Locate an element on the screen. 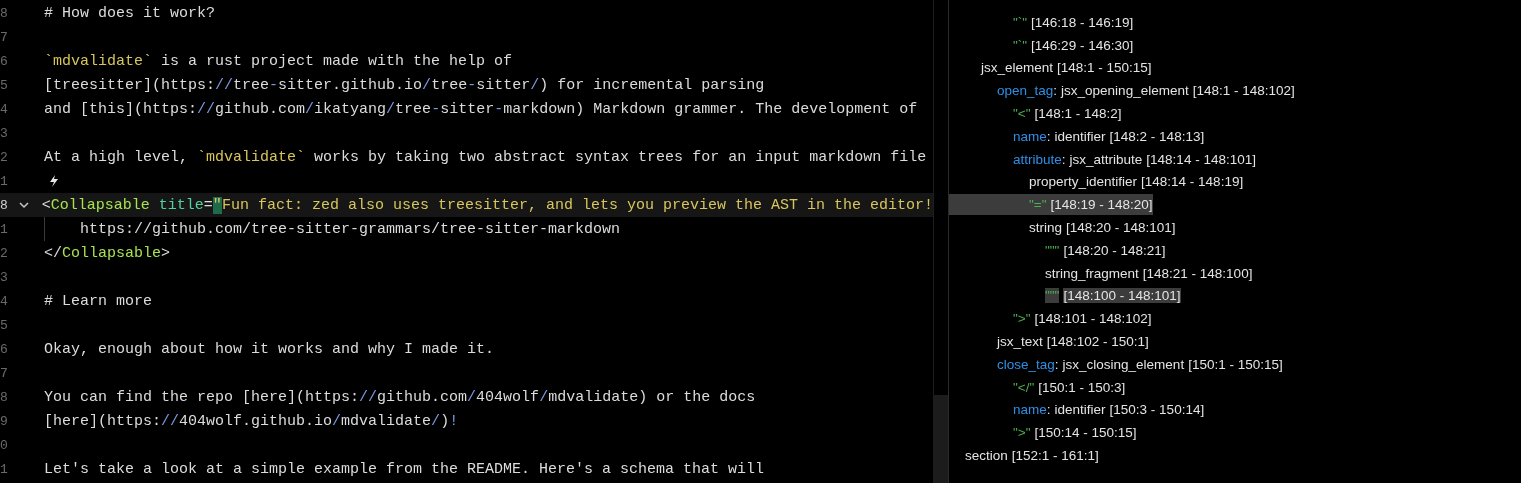 The height and width of the screenshot is (483, 1521). code-line: [treesitter](https://tree-sitter.github.io/tree-sitter/) for incremental parsing is located at coordinates (404, 85).